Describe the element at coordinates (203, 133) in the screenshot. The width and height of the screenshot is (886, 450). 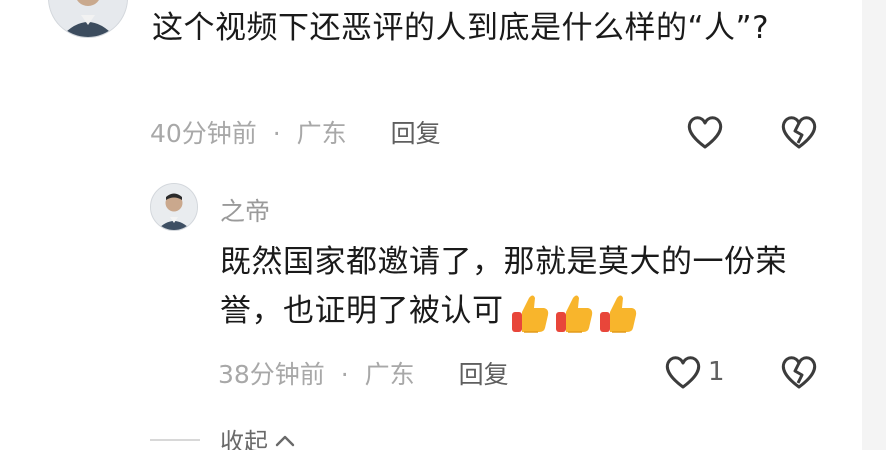
I see `comment-time: 40分钟前` at that location.